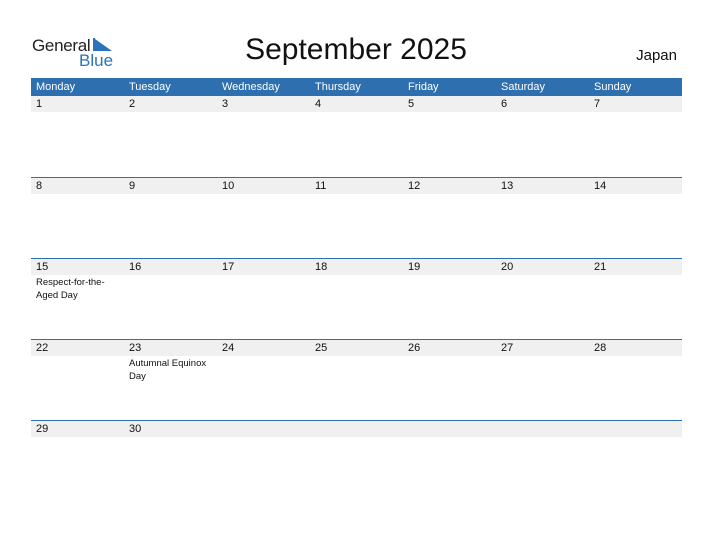 This screenshot has height=550, width=712. I want to click on day-number: 10, so click(228, 186).